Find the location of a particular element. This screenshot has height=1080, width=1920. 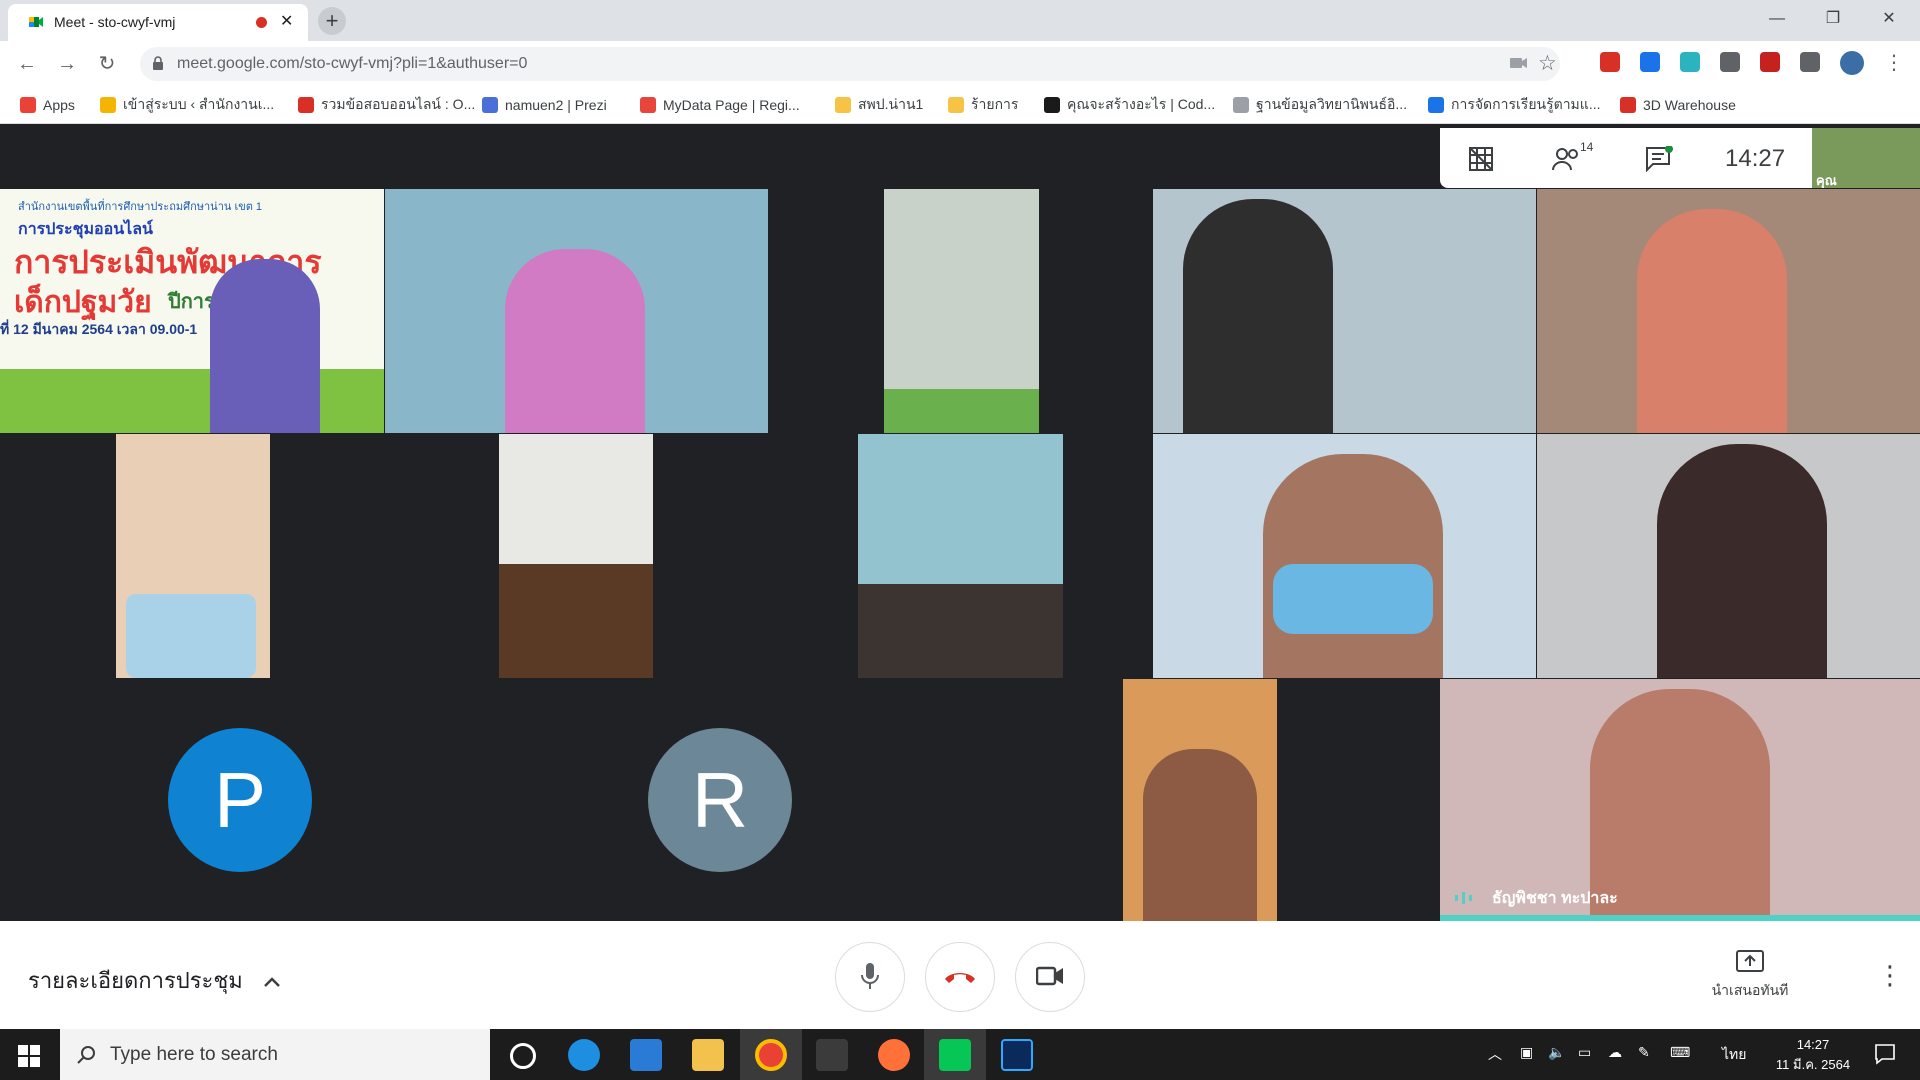

active-speaker-tile: ธัญพิชชา ทะปาละ is located at coordinates (1680, 799).